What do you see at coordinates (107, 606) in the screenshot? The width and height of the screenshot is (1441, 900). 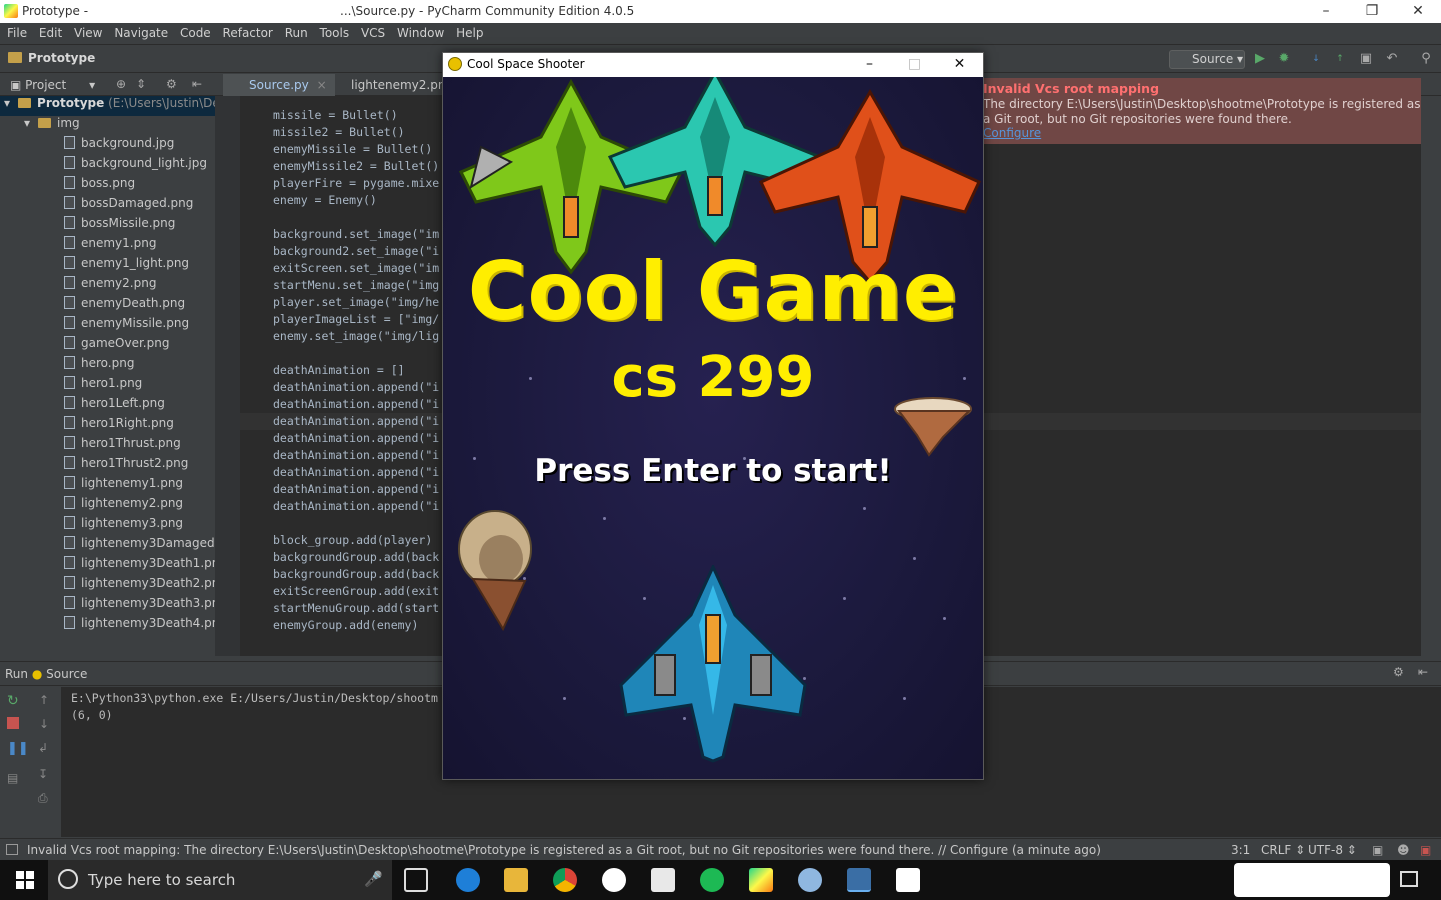 I see `tree-file: lightenemy3Death3.pn` at bounding box center [107, 606].